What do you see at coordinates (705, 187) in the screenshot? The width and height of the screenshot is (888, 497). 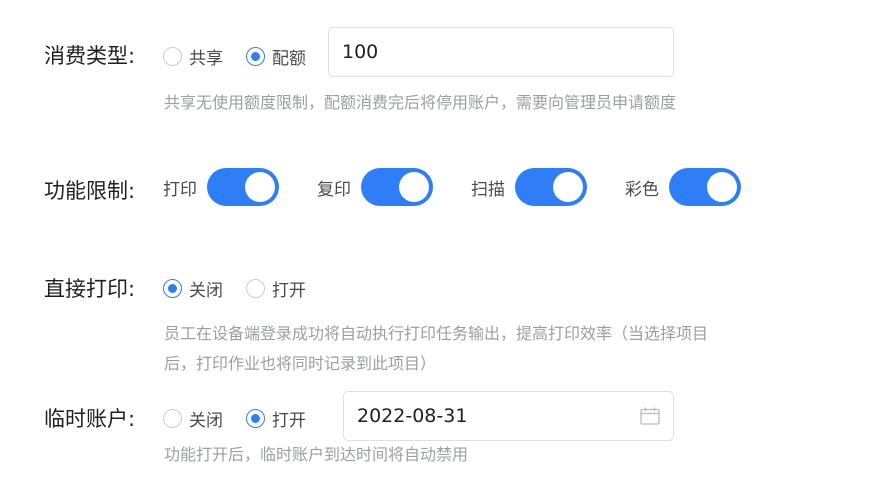 I see `color-toggle` at bounding box center [705, 187].